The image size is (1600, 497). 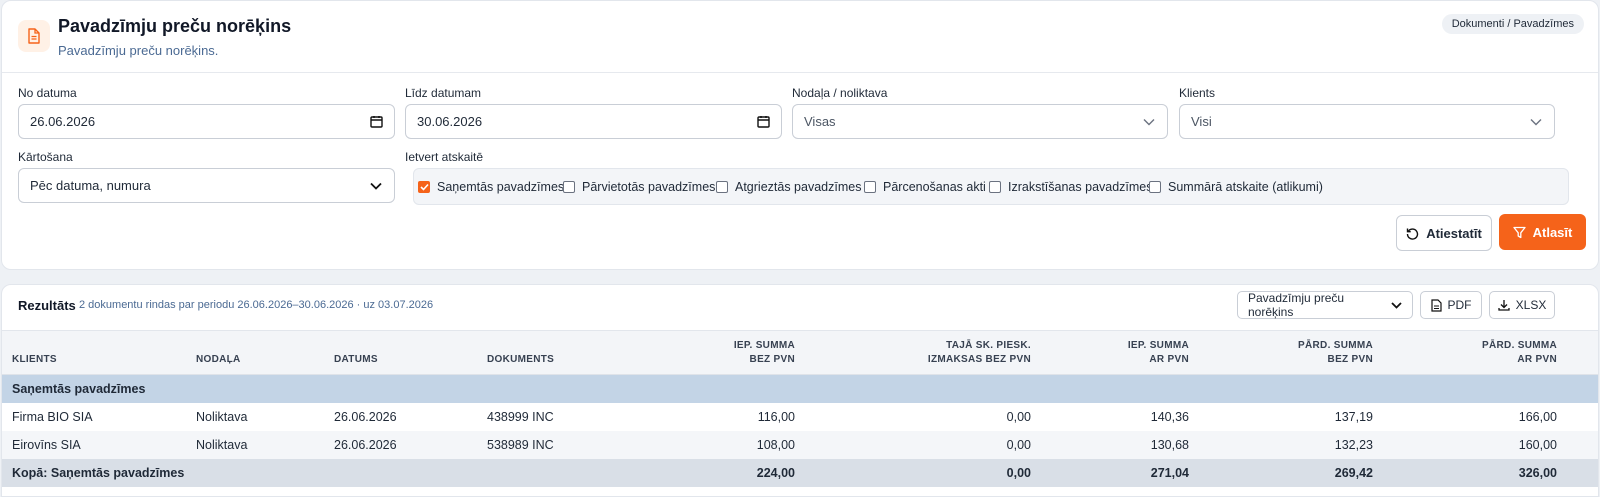 What do you see at coordinates (593, 121) in the screenshot?
I see `to-date-input: 30.06.2026` at bounding box center [593, 121].